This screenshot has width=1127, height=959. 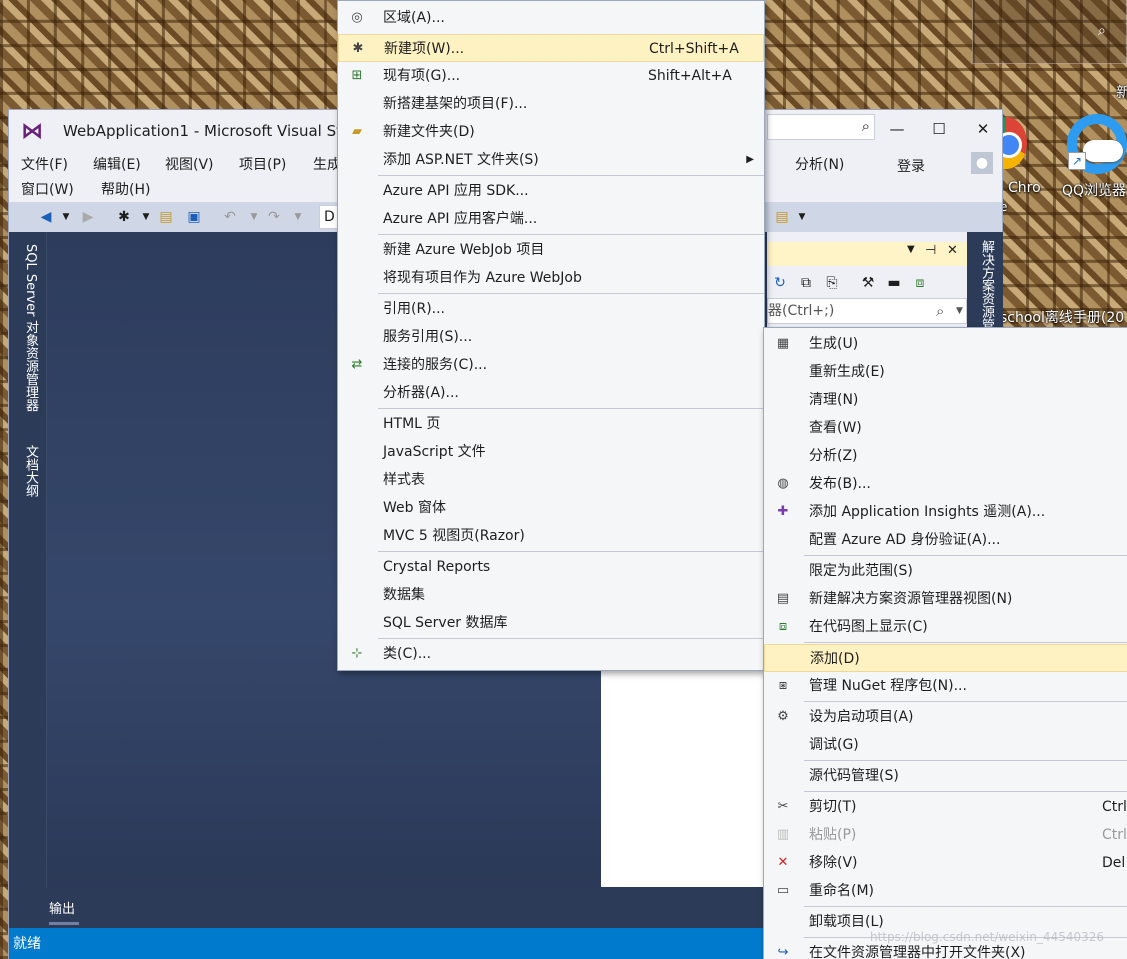 I want to click on menu-analyze: 分析(N), so click(x=819, y=164).